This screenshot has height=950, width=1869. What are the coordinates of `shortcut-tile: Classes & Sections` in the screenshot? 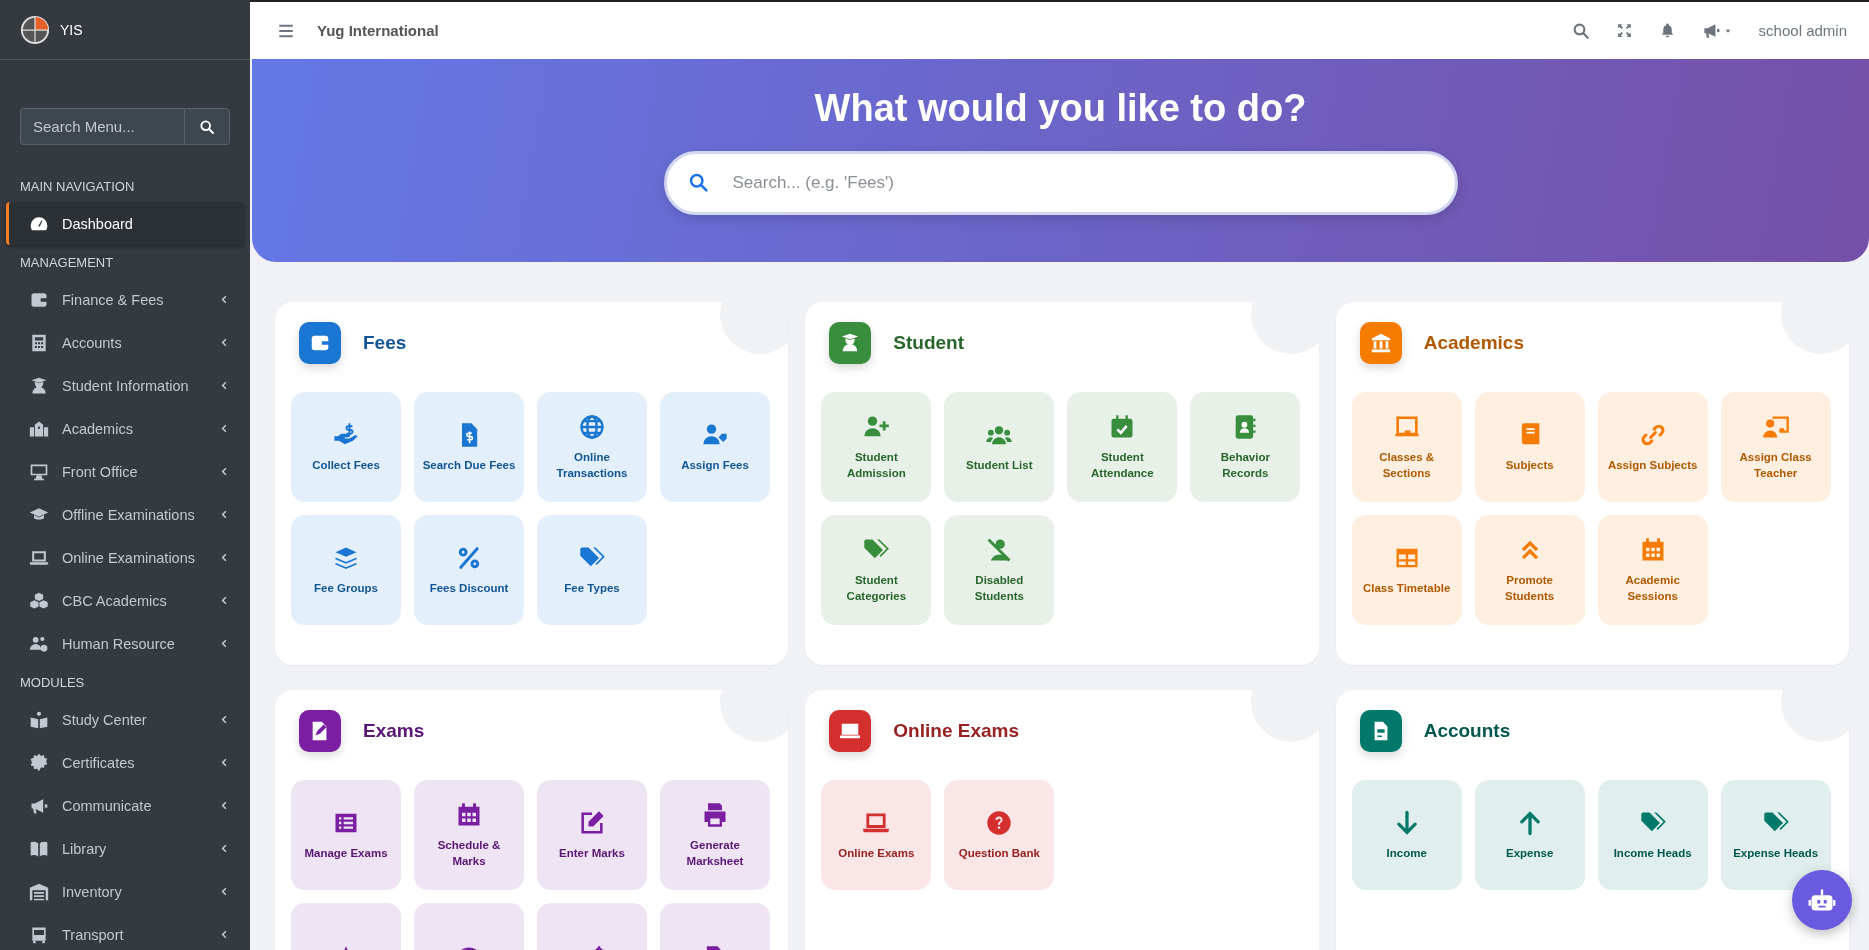 It's located at (1406, 447).